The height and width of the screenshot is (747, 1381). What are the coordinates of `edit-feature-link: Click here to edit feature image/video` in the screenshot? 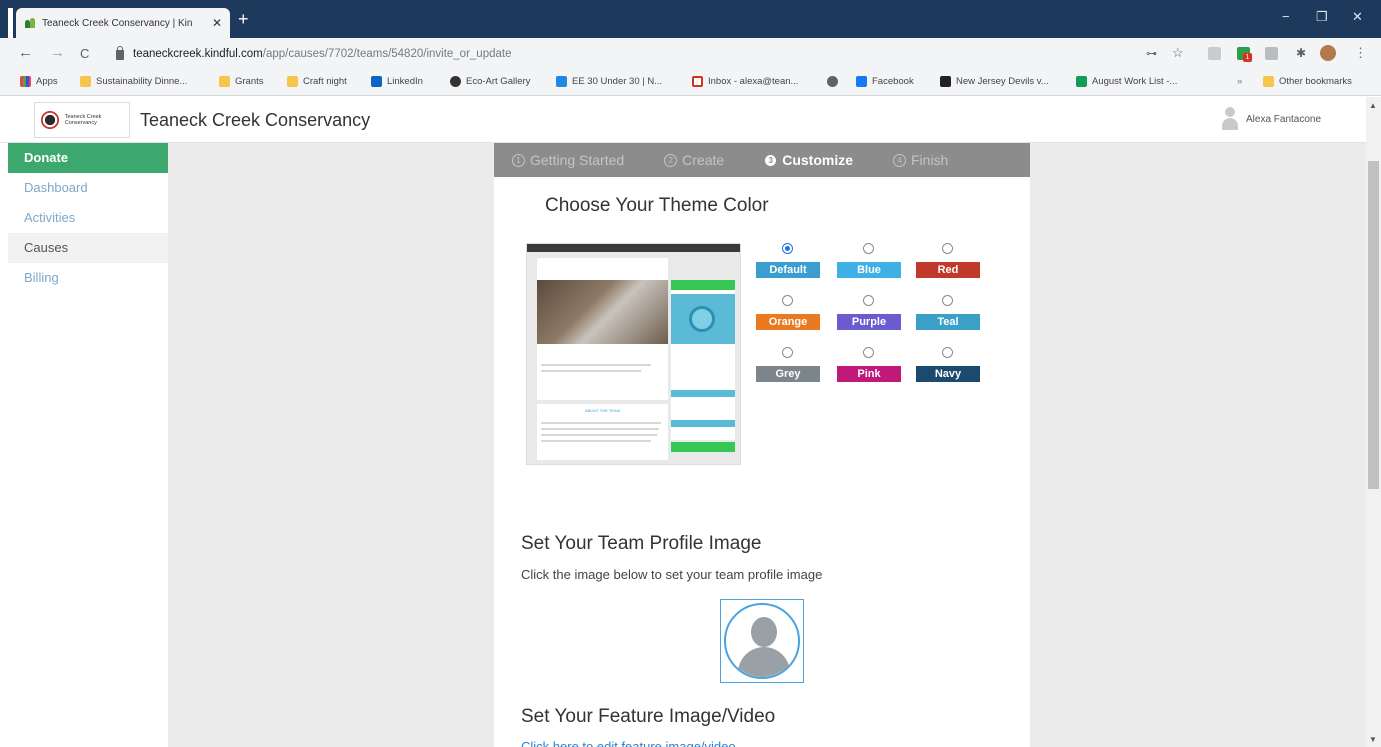 It's located at (628, 743).